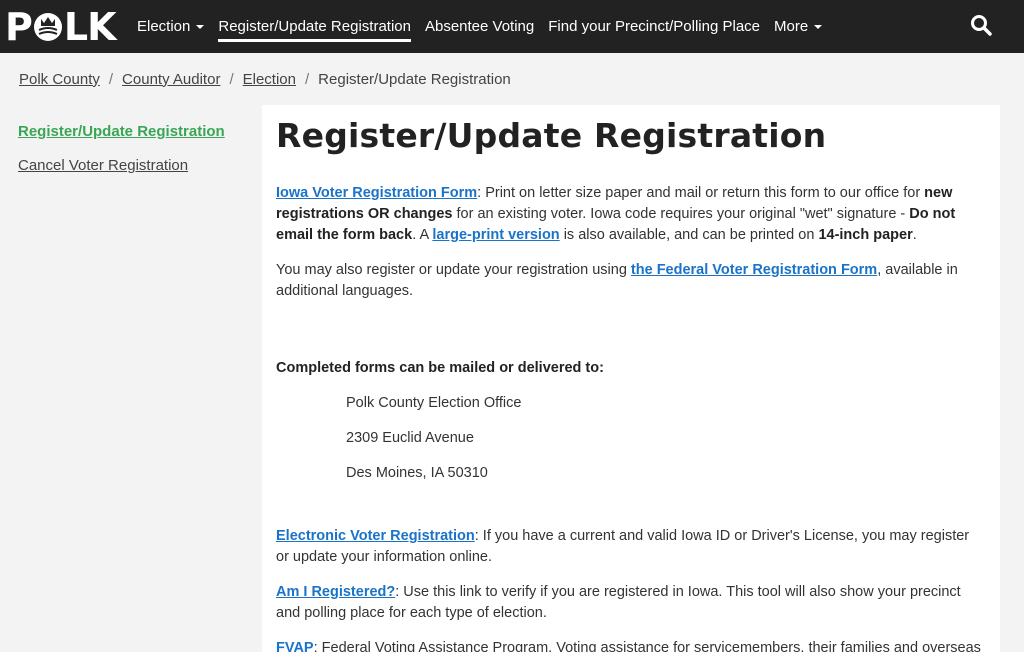 The width and height of the screenshot is (1024, 652). Describe the element at coordinates (140, 131) in the screenshot. I see `sidenav-register-update: Register/Update Registration` at that location.